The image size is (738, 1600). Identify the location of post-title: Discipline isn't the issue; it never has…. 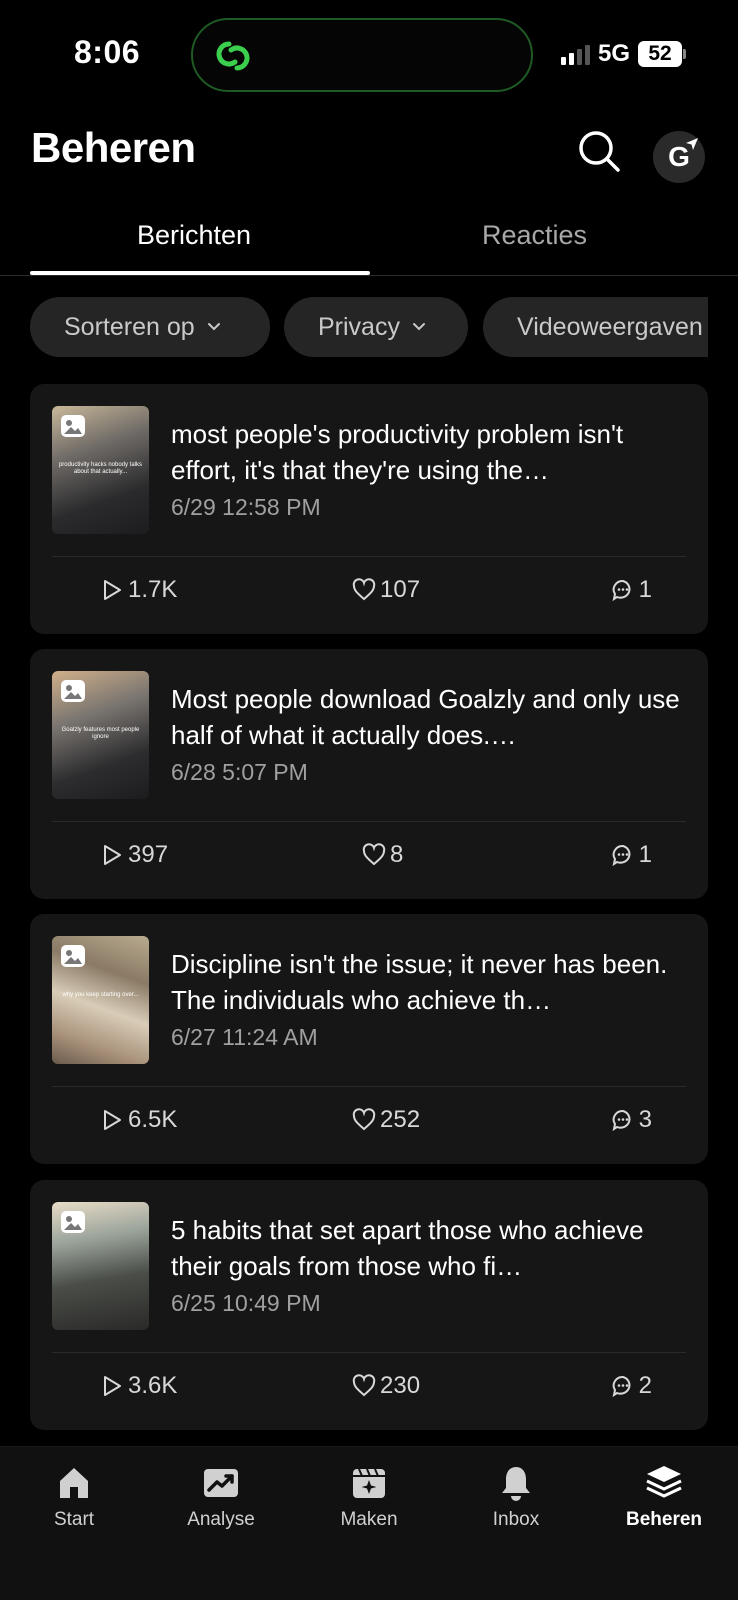
(419, 982).